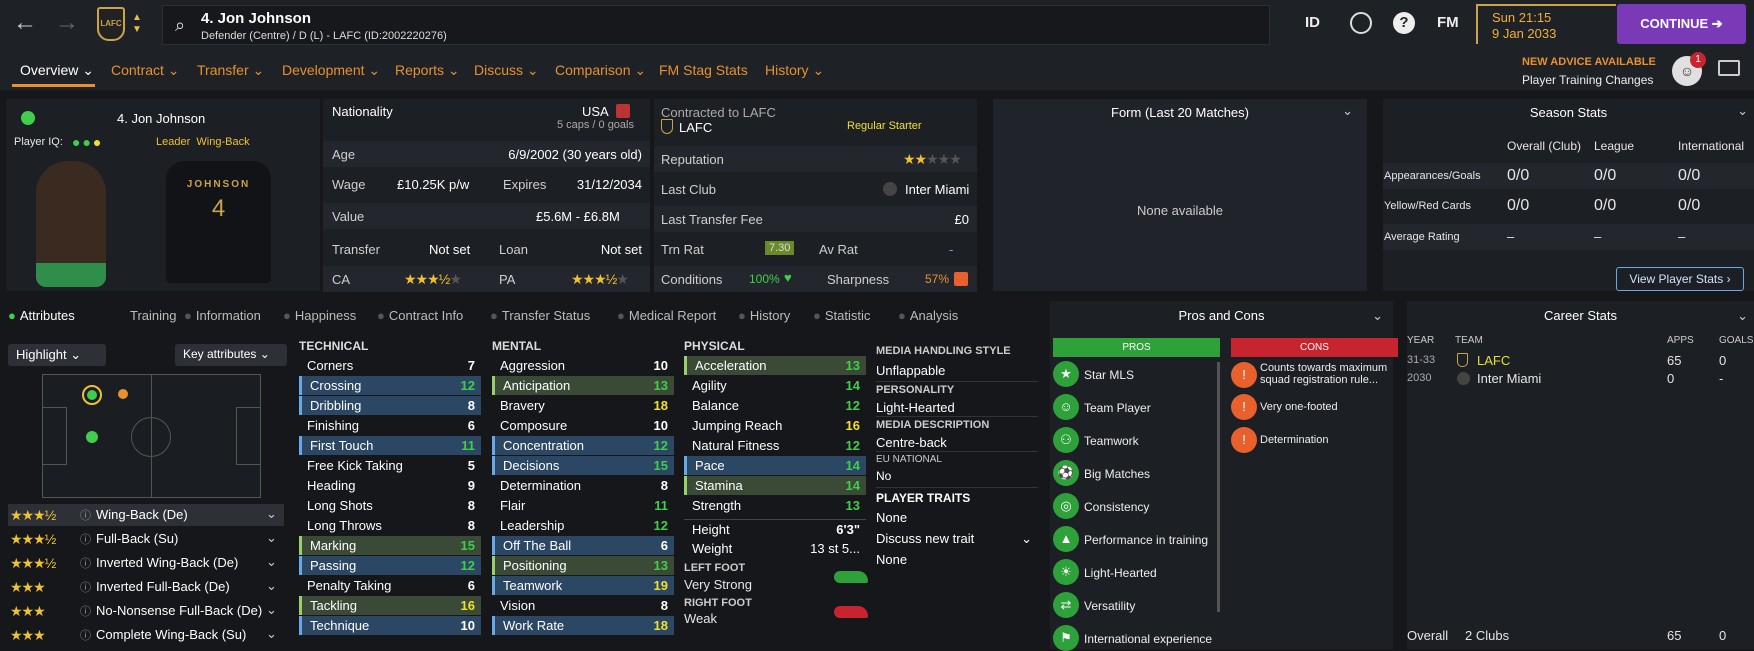 The width and height of the screenshot is (1754, 651). Describe the element at coordinates (1146, 540) in the screenshot. I see `pro-item: Performance in training` at that location.